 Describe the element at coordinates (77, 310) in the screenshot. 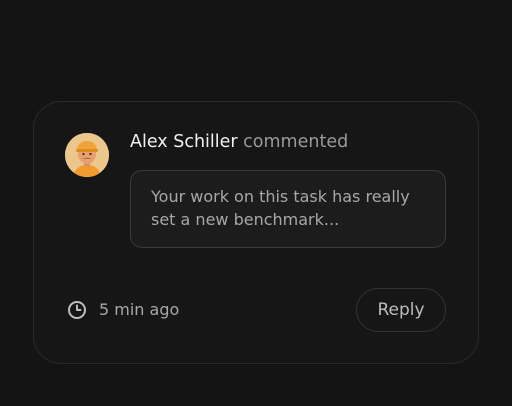

I see `clock-icon` at that location.